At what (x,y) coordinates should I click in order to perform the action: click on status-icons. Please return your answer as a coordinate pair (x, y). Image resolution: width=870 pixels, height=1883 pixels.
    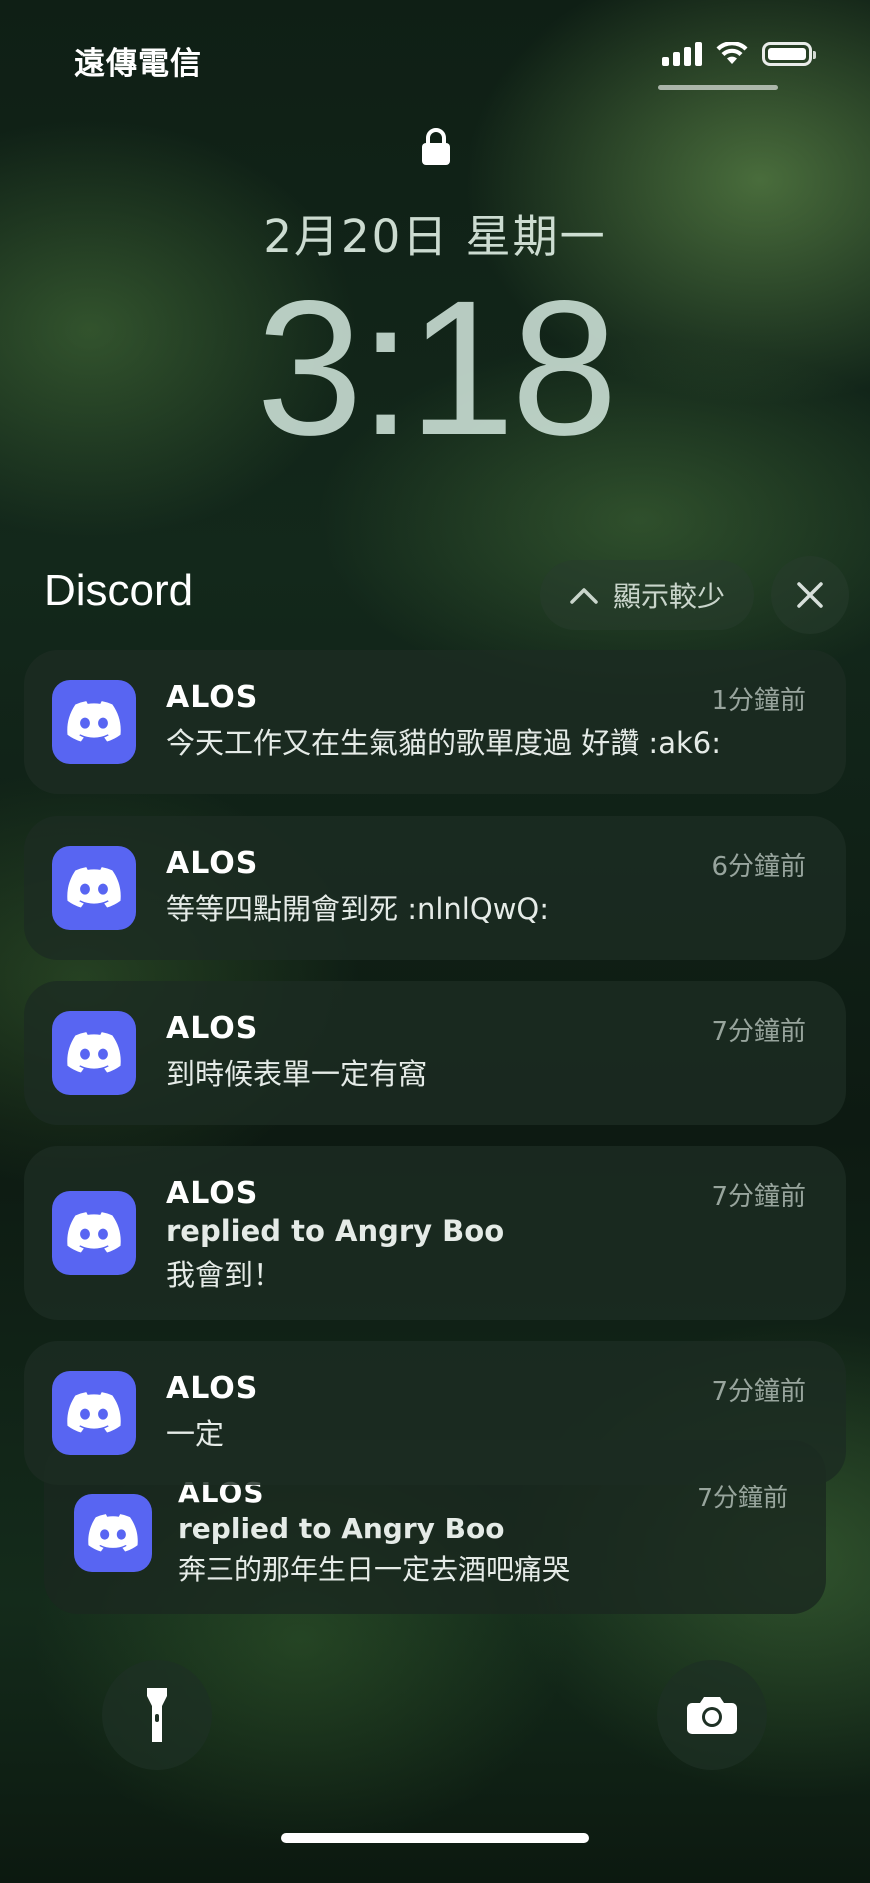
    Looking at the image, I should click on (739, 54).